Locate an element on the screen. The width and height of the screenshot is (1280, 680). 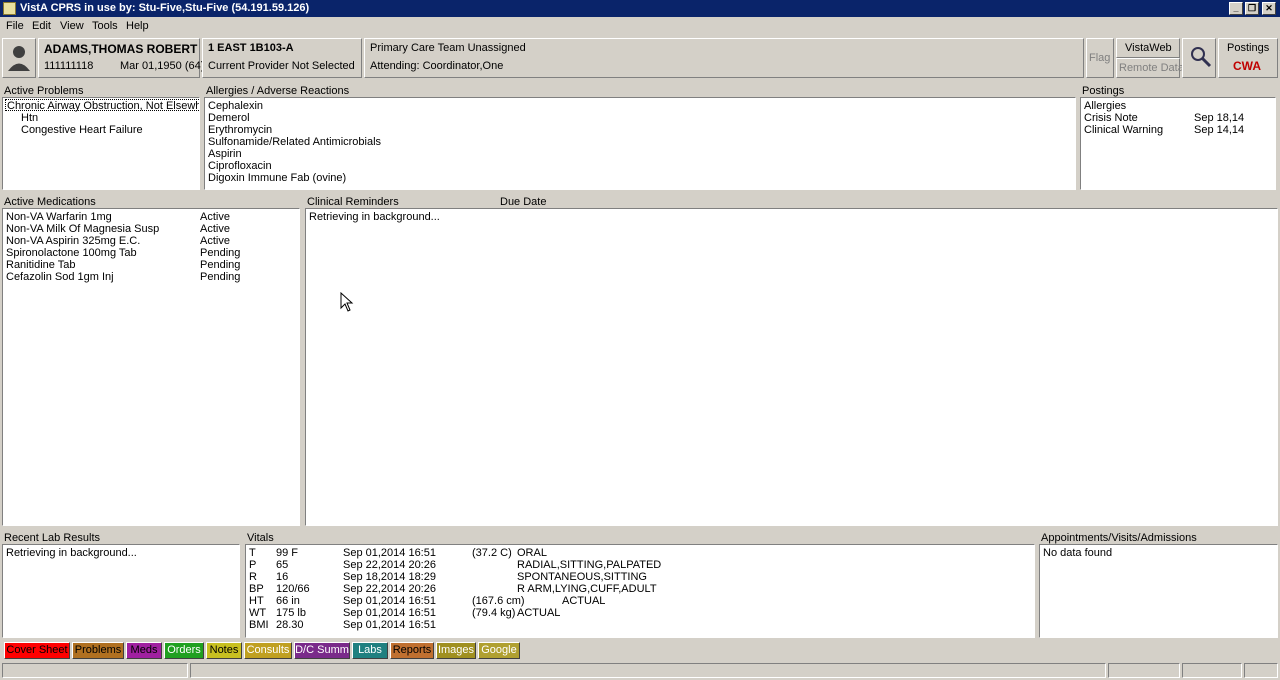
vital-value: 99 F is located at coordinates (287, 553).